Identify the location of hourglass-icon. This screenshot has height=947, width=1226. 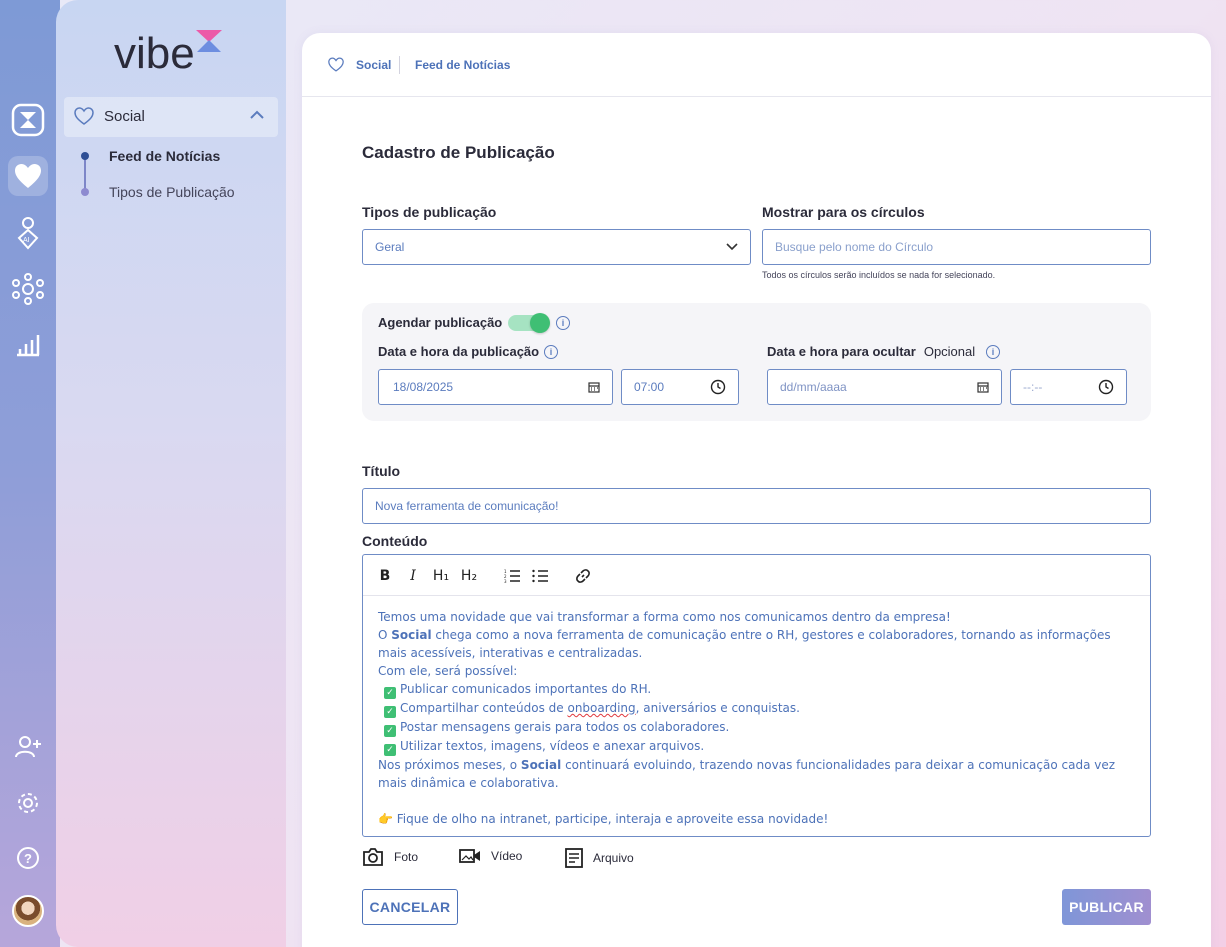
(28, 120).